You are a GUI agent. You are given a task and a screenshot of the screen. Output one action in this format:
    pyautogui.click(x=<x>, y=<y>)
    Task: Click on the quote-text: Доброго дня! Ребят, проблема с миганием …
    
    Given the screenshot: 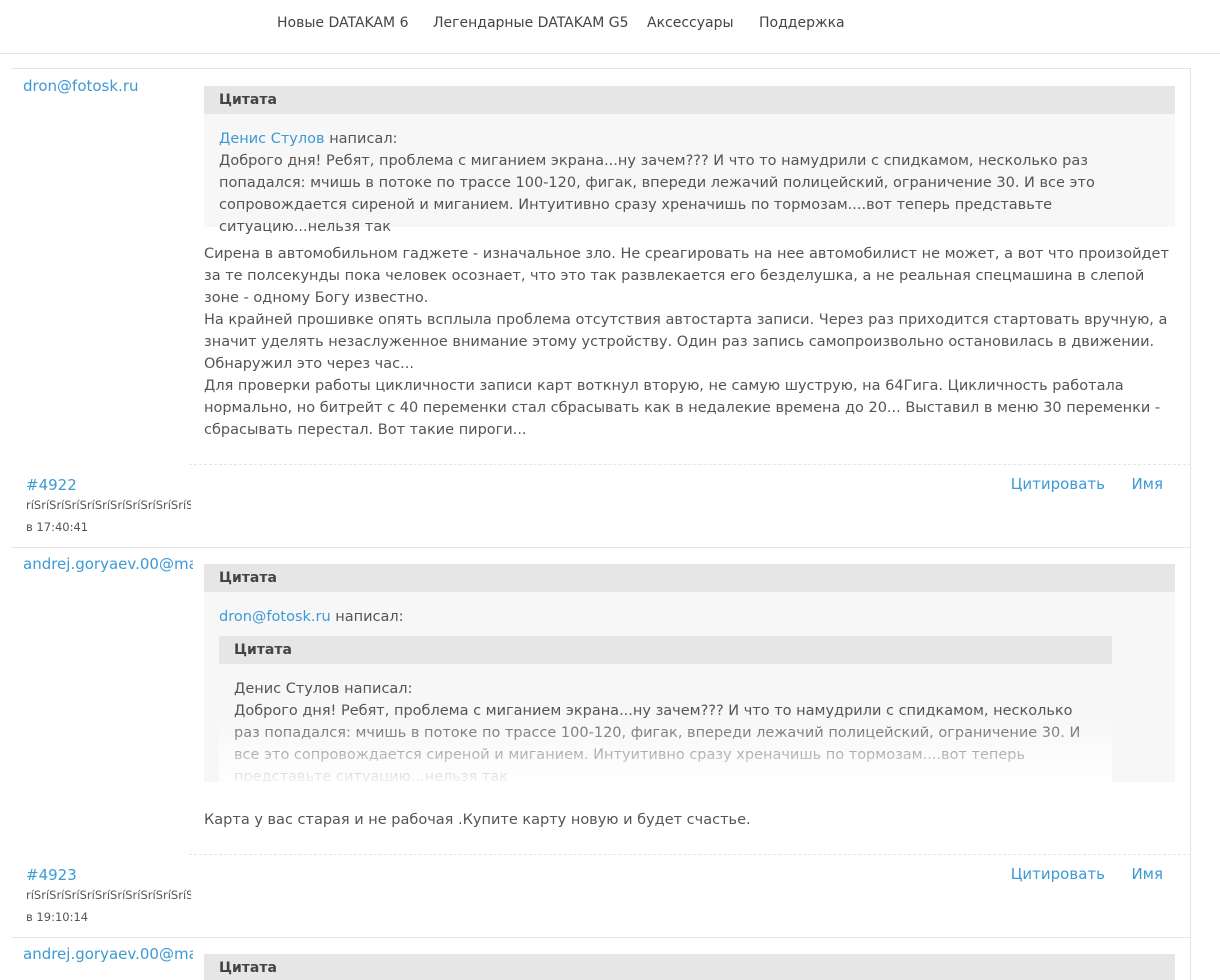 What is the action you would take?
    pyautogui.click(x=657, y=194)
    